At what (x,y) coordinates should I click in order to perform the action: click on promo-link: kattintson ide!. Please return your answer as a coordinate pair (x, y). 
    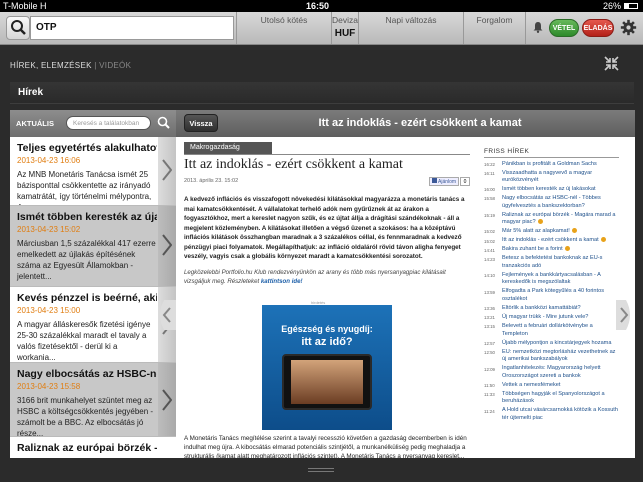
    Looking at the image, I should click on (282, 281).